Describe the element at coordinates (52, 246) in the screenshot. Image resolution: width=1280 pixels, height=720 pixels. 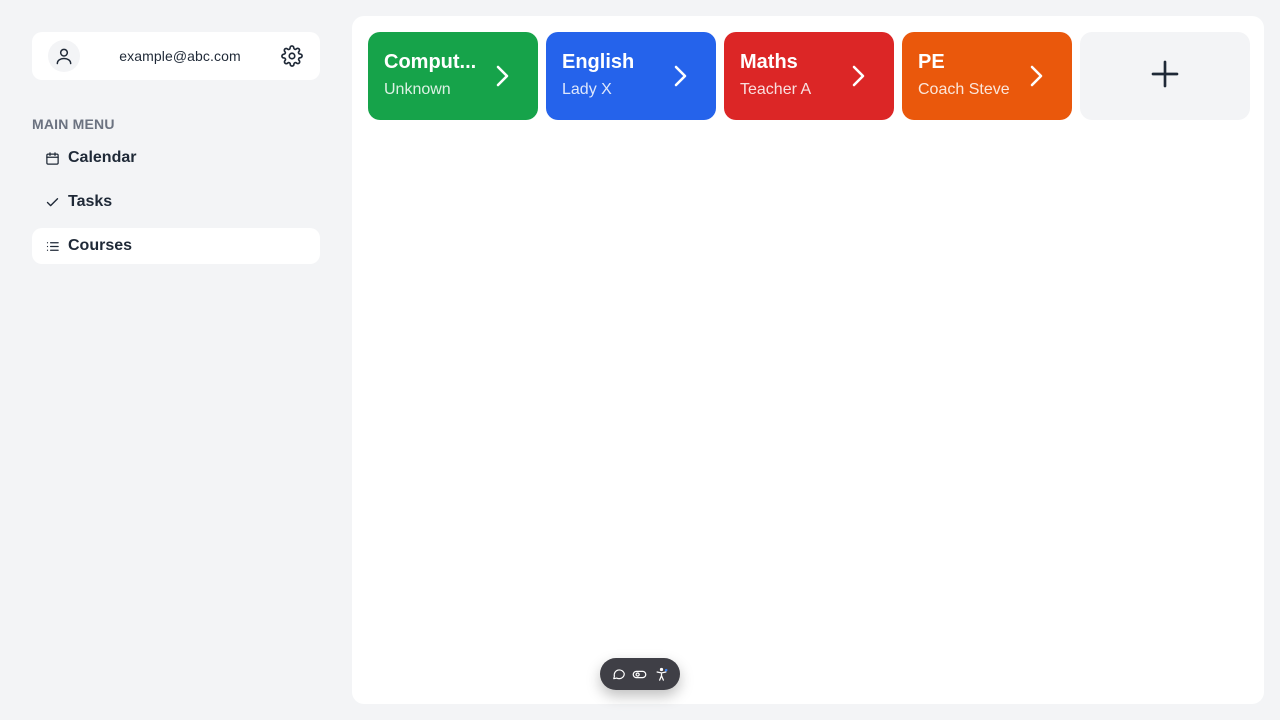
I see `list-icon` at that location.